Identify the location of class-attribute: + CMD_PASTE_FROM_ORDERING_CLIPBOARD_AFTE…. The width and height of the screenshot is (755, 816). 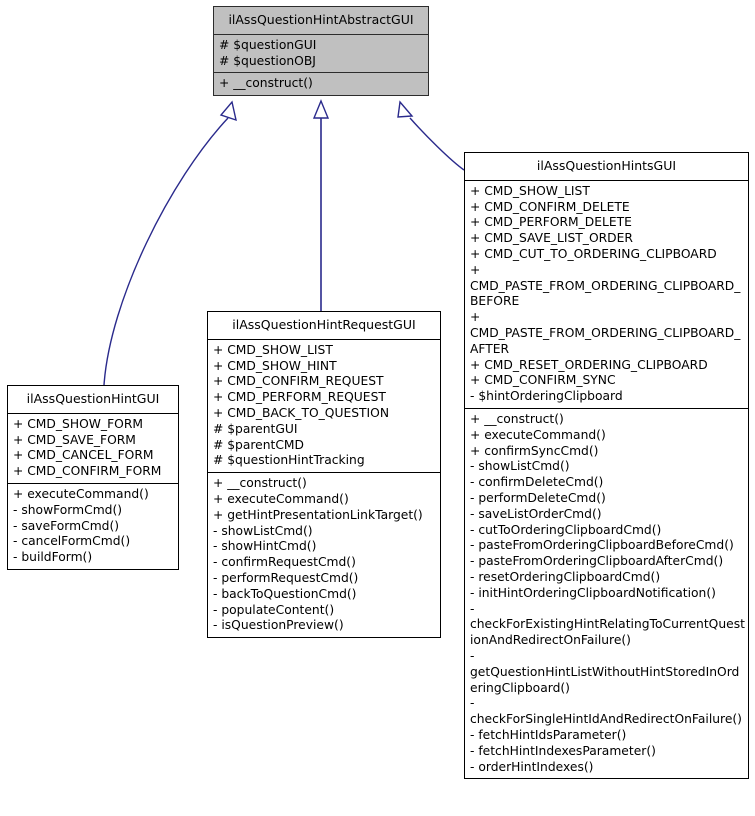
(605, 333).